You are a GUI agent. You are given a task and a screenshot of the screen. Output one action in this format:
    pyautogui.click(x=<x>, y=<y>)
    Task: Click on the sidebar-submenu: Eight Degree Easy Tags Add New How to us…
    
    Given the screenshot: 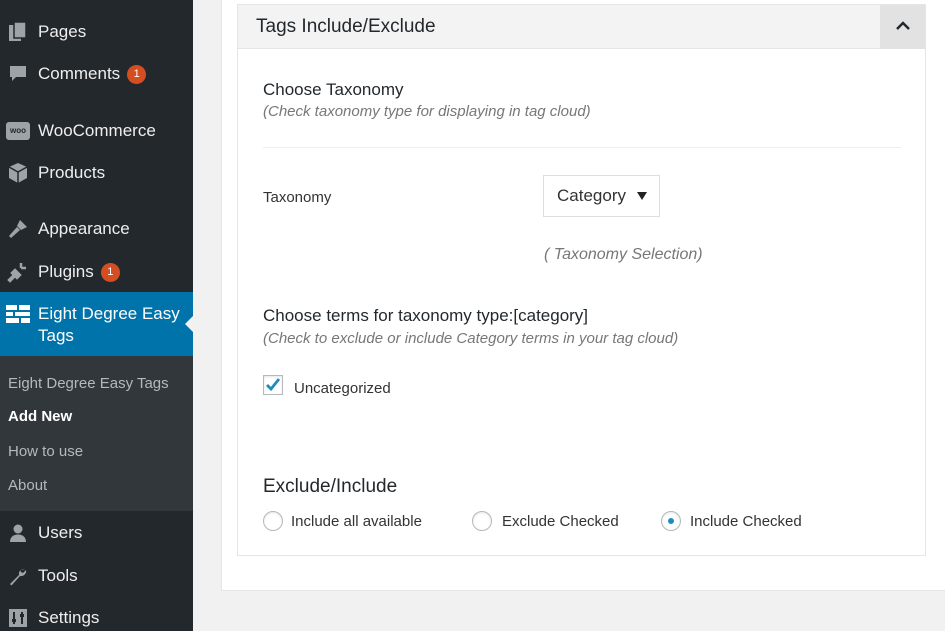 What is the action you would take?
    pyautogui.click(x=96, y=433)
    